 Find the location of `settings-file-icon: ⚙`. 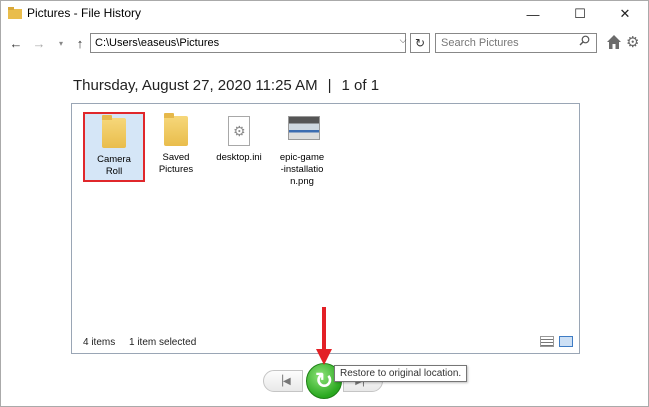

settings-file-icon: ⚙ is located at coordinates (239, 131).